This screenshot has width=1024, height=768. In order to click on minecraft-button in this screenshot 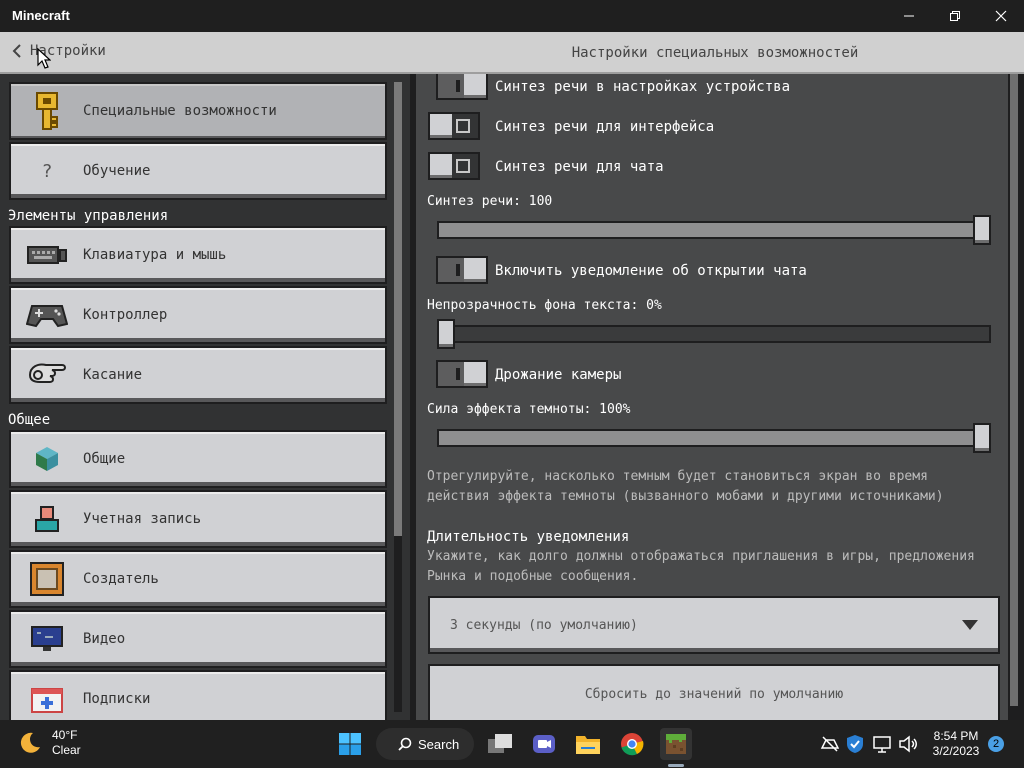, I will do `click(676, 744)`.